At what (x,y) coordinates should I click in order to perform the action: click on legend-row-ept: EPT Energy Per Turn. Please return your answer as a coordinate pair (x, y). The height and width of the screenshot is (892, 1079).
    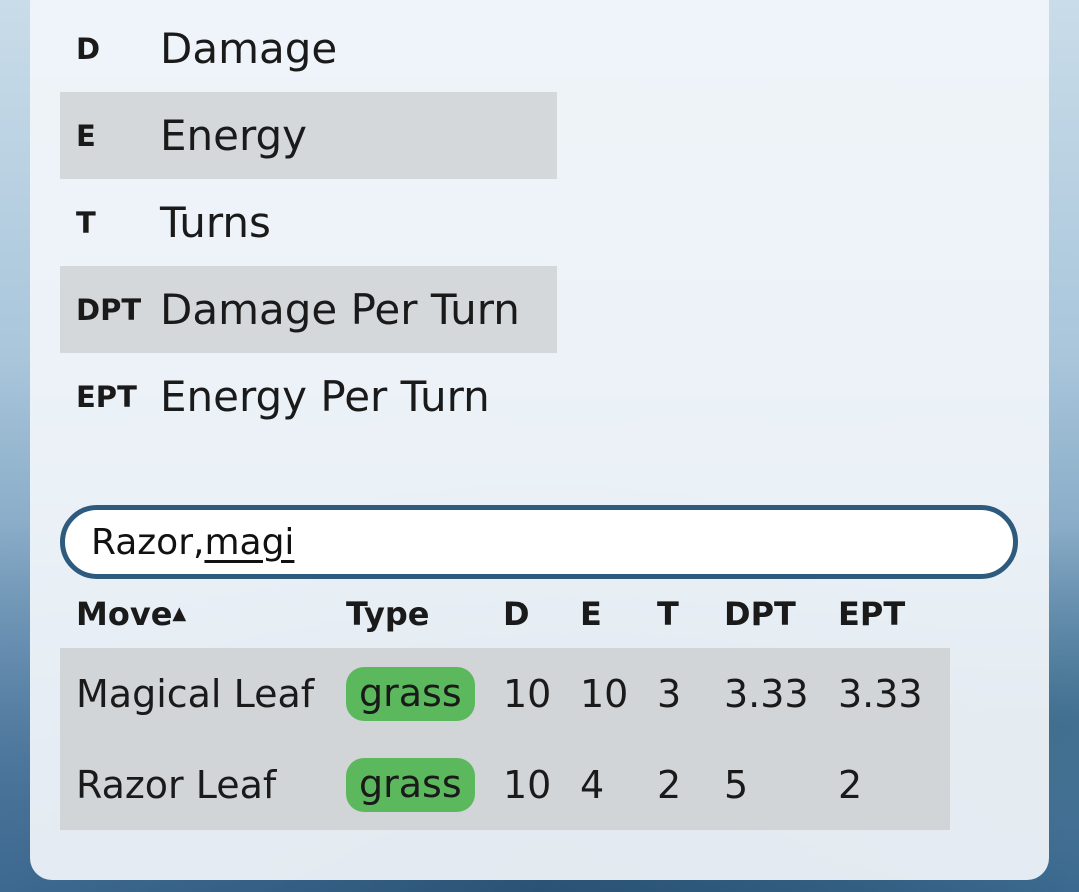
    Looking at the image, I should click on (308, 396).